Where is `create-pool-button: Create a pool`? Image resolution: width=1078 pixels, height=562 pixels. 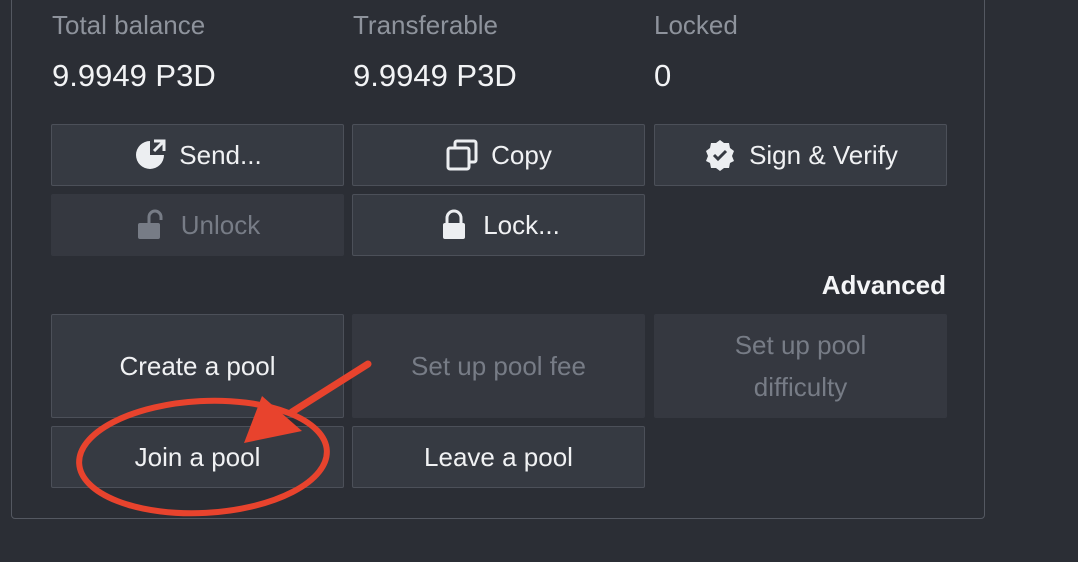 create-pool-button: Create a pool is located at coordinates (197, 366).